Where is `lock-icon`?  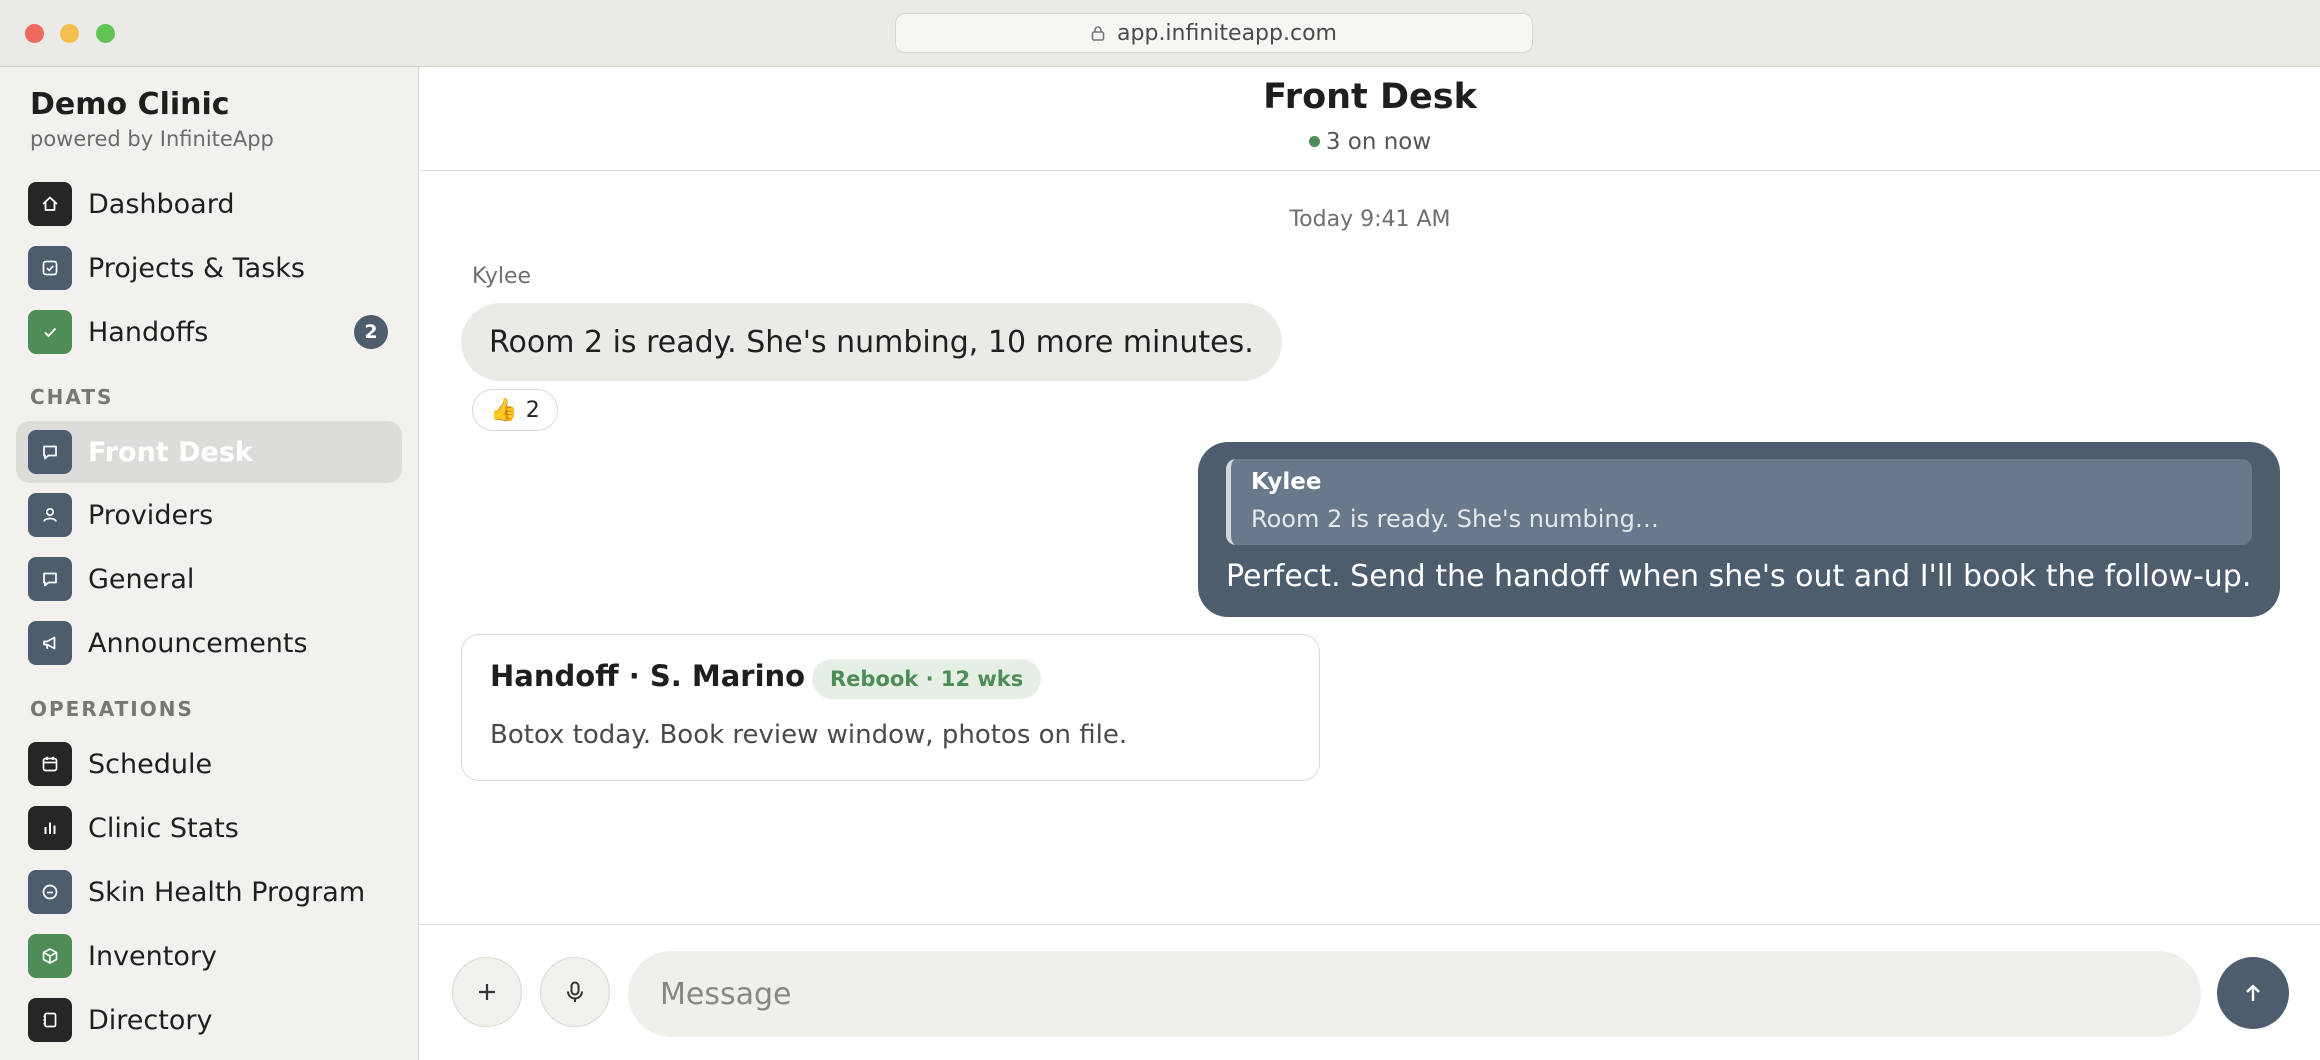
lock-icon is located at coordinates (1098, 33).